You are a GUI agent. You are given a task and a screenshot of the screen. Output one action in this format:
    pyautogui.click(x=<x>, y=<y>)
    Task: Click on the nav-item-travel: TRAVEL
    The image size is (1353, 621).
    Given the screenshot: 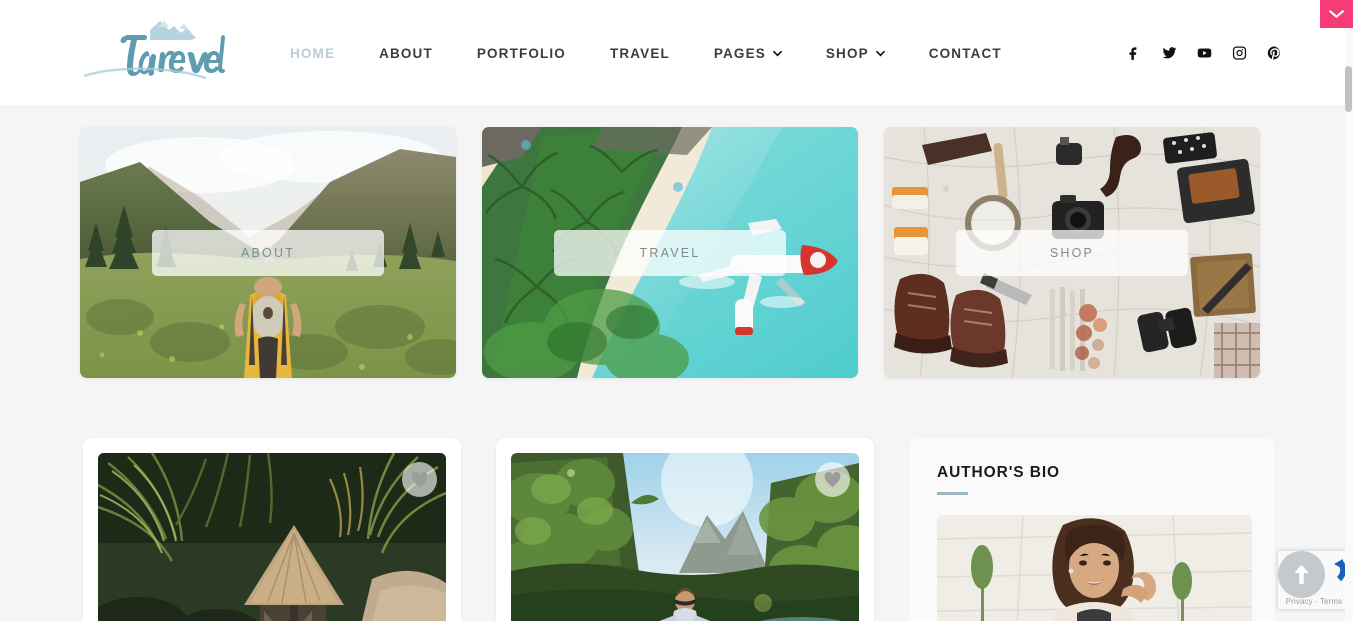 What is the action you would take?
    pyautogui.click(x=640, y=54)
    